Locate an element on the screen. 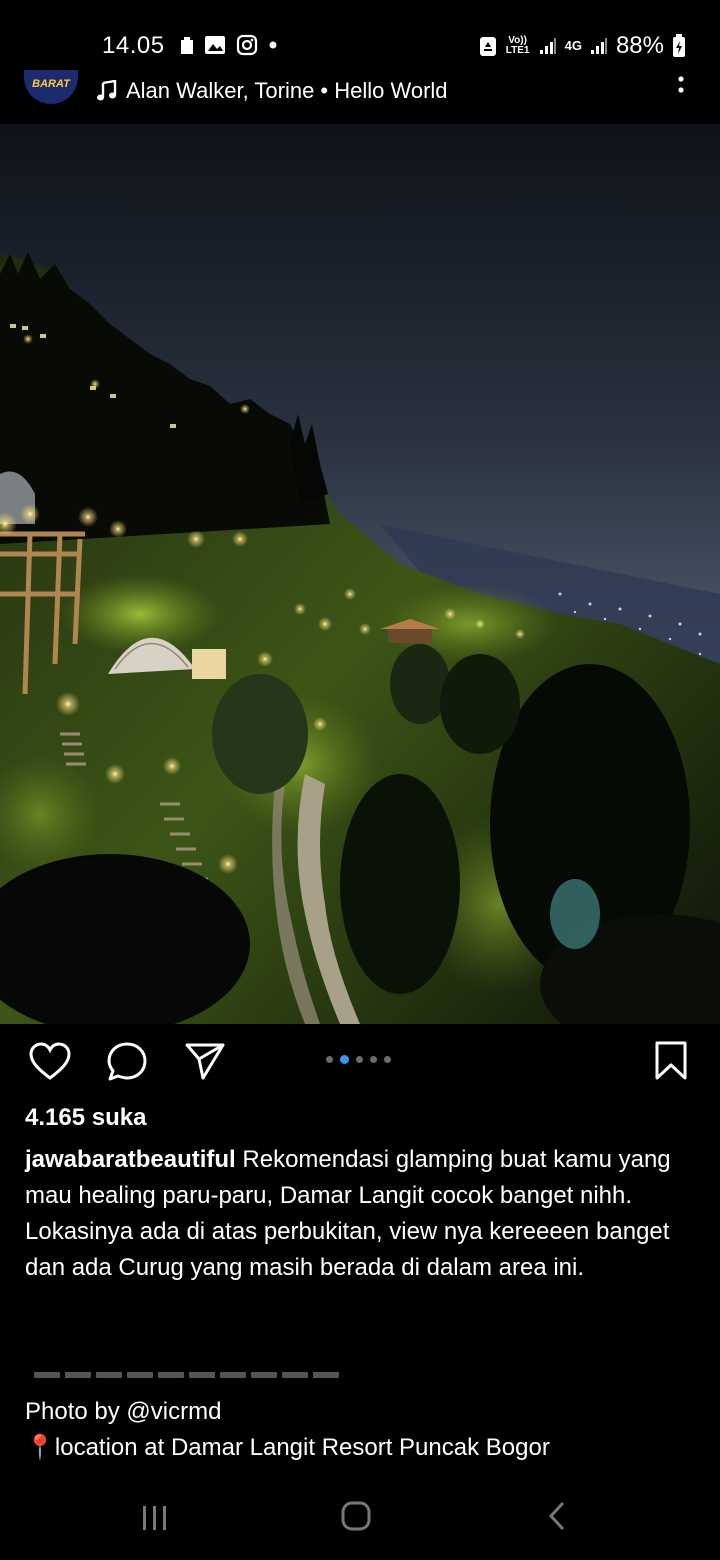 This screenshot has height=1560, width=720. network-label: 4G is located at coordinates (573, 45).